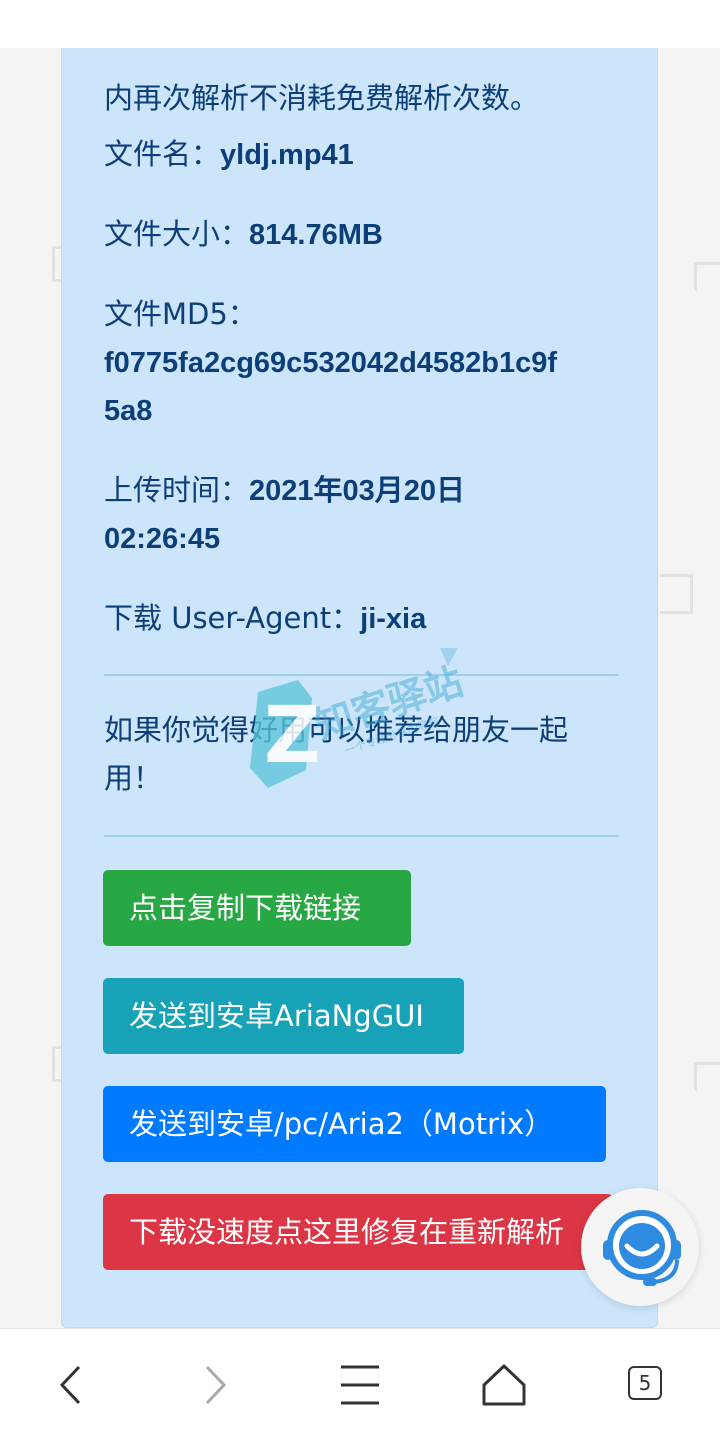  I want to click on status-bar-area, so click(360, 24).